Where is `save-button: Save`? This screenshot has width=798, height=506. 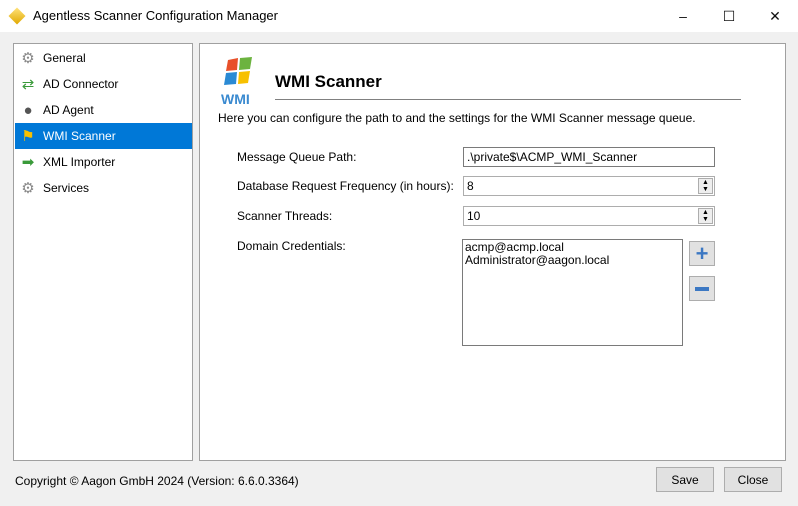 save-button: Save is located at coordinates (685, 479).